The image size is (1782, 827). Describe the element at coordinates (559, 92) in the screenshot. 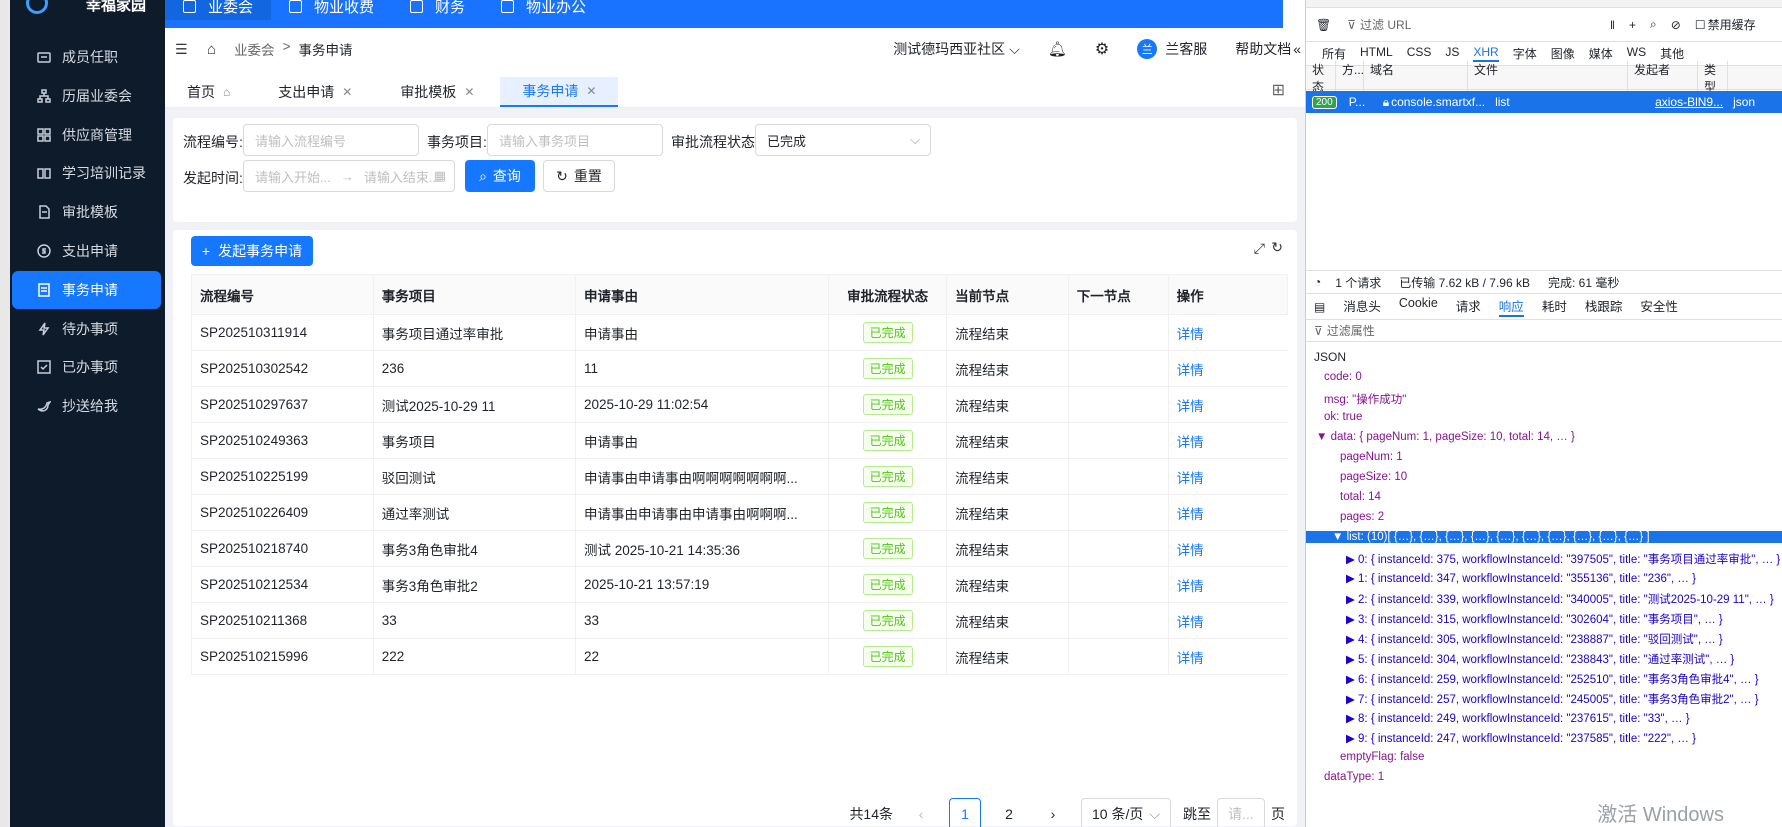

I see `page-tab: 事务申请 ✕` at that location.